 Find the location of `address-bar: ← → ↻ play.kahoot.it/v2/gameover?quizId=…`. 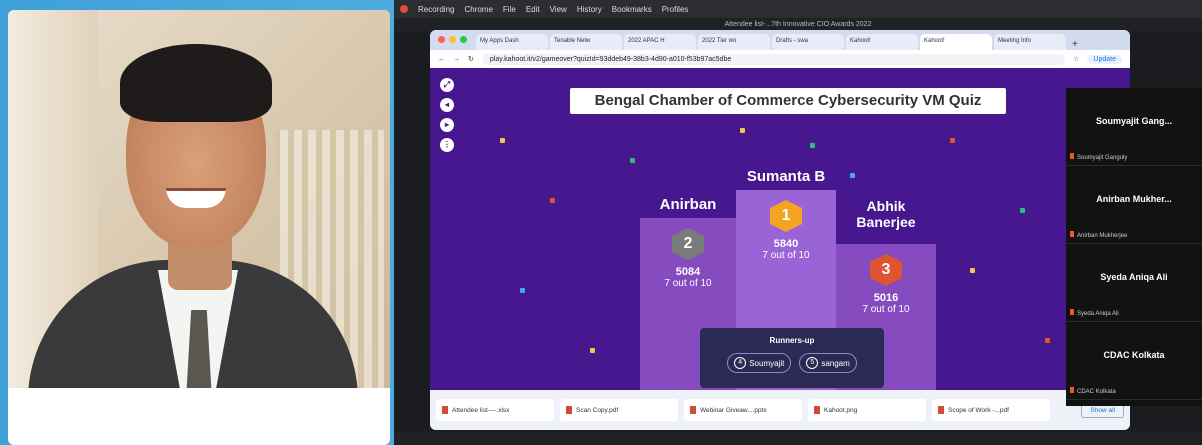

address-bar: ← → ↻ play.kahoot.it/v2/gameover?quizId=… is located at coordinates (780, 59).